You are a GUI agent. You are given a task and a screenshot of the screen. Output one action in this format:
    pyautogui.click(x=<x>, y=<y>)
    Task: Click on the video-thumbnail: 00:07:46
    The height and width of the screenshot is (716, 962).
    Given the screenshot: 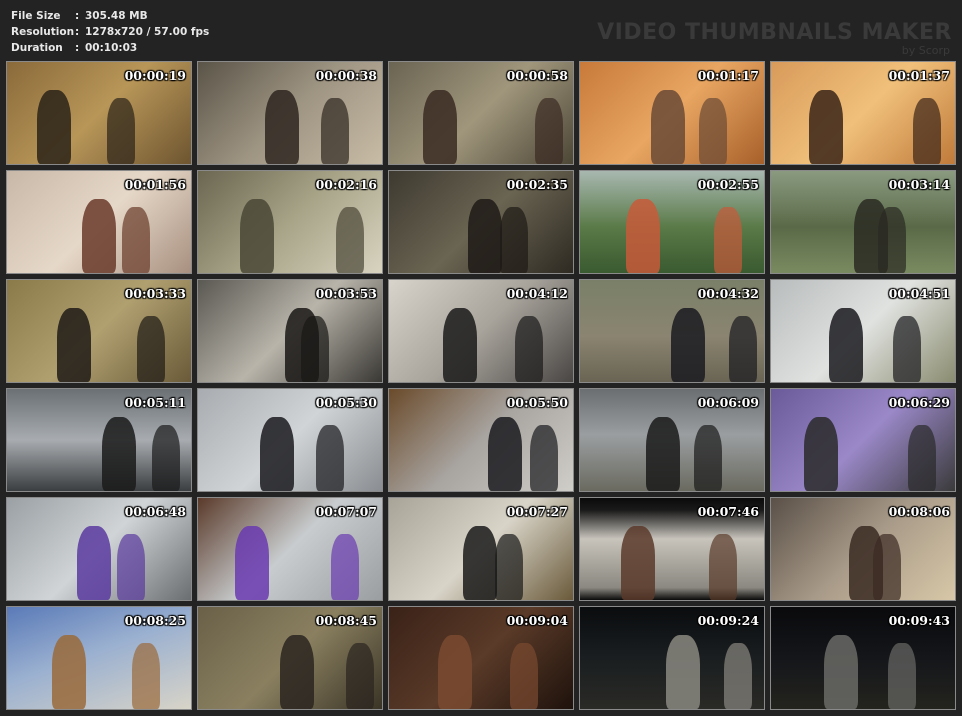 What is the action you would take?
    pyautogui.click(x=672, y=549)
    